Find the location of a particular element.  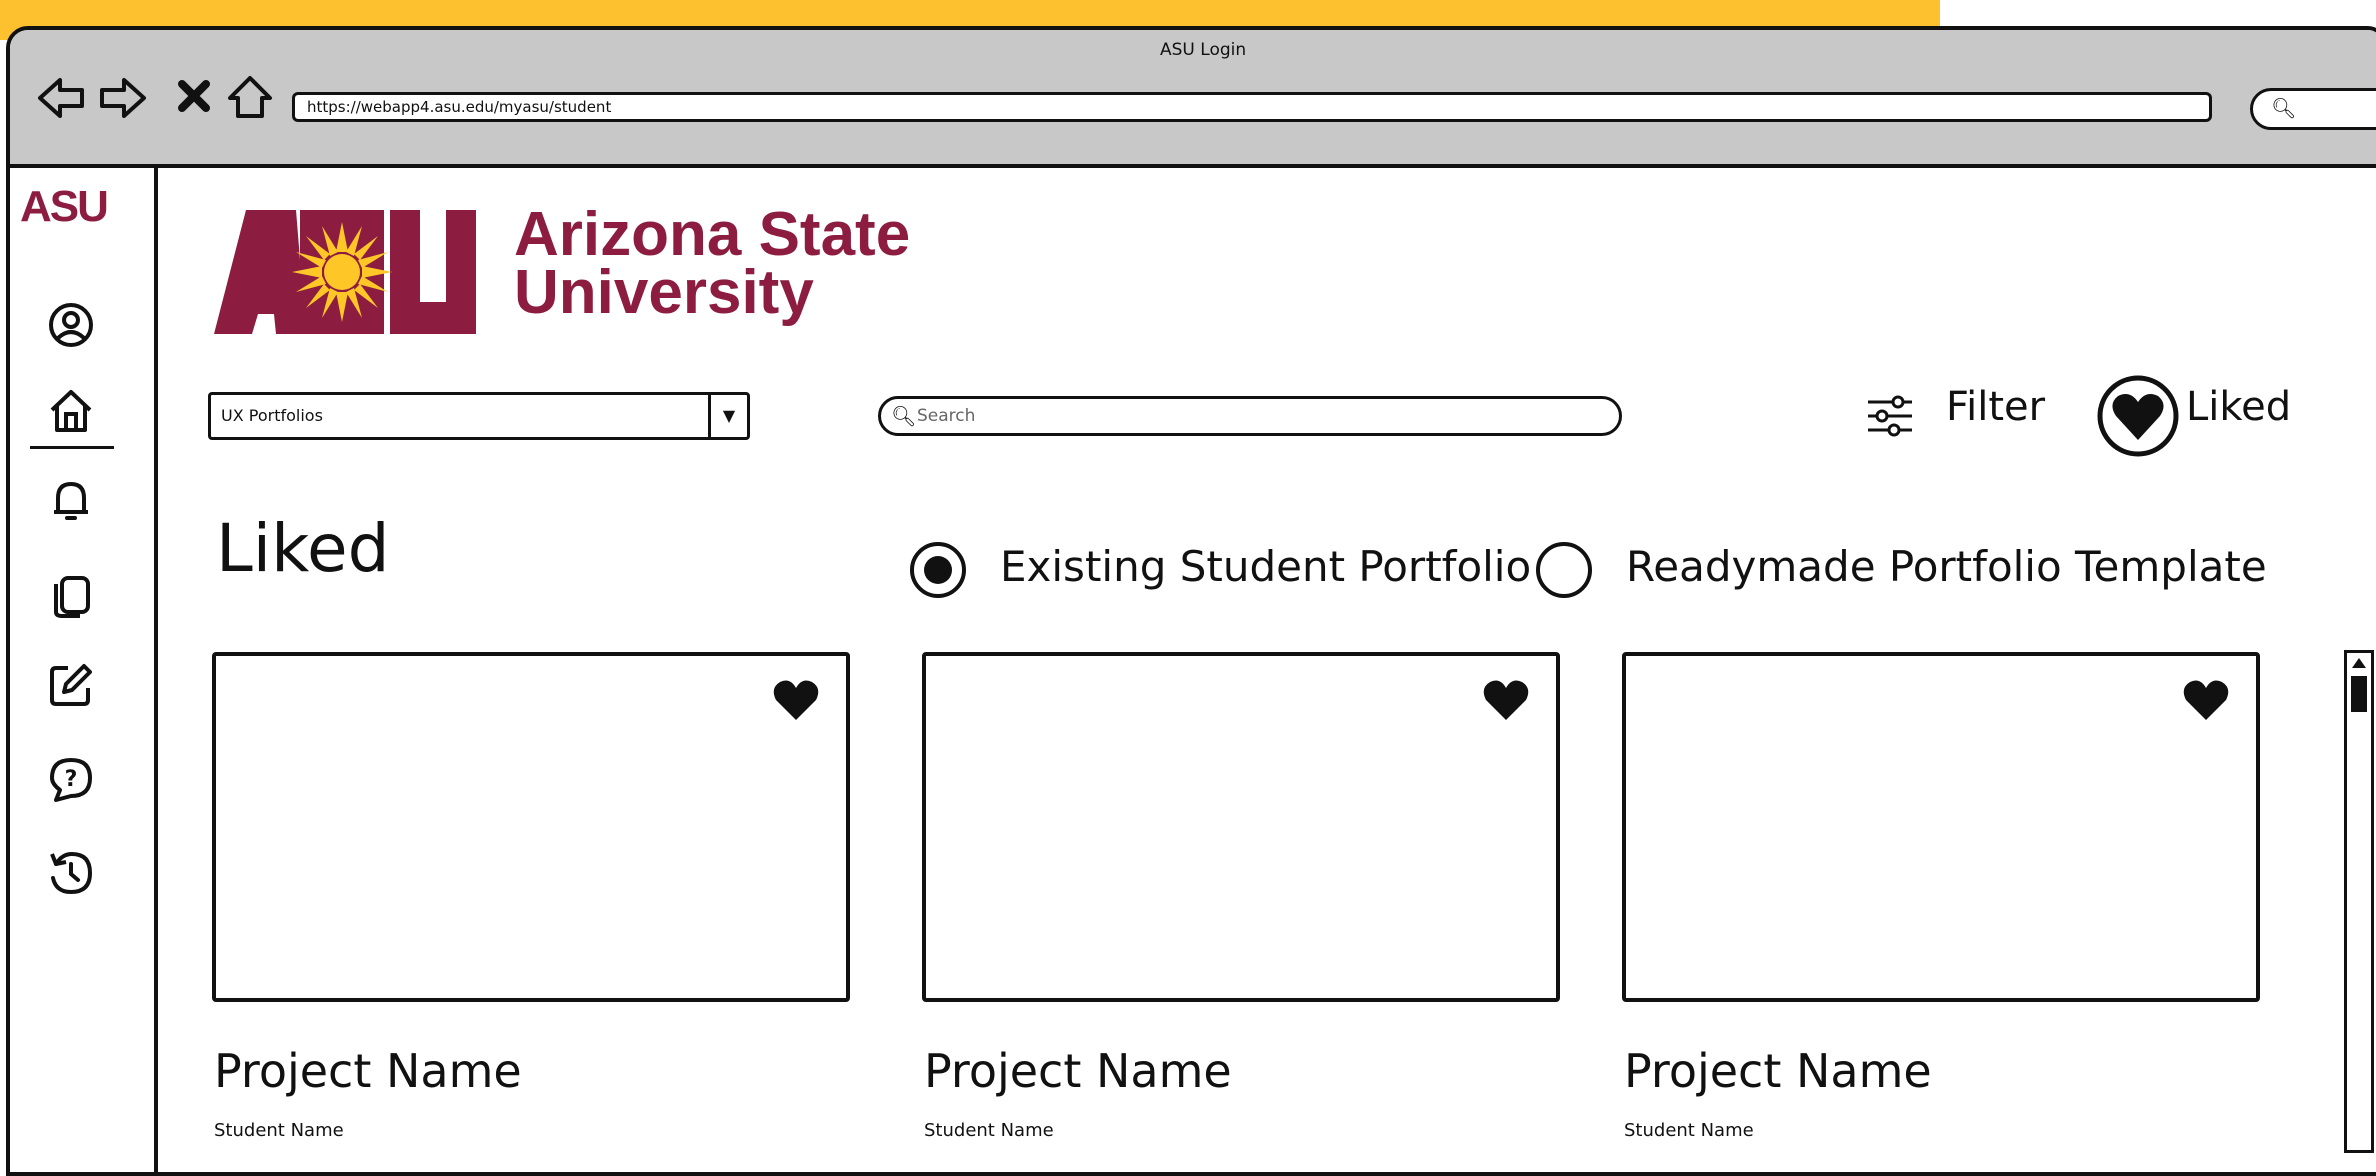

edit-icon is located at coordinates (71, 685).